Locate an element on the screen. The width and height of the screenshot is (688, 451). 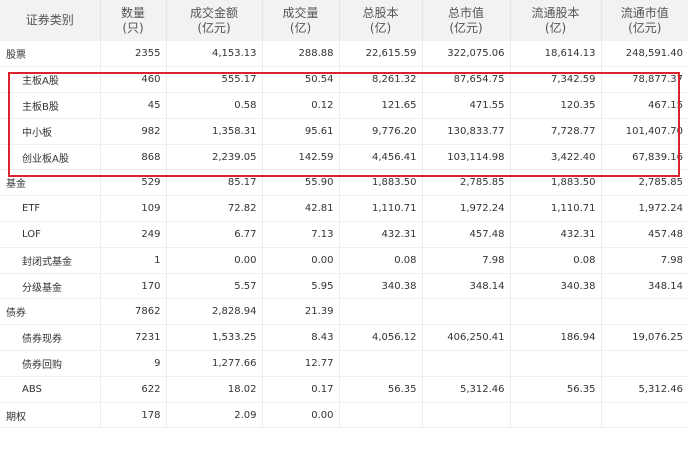
table-cell-volume: 0.00 is located at coordinates (301, 415).